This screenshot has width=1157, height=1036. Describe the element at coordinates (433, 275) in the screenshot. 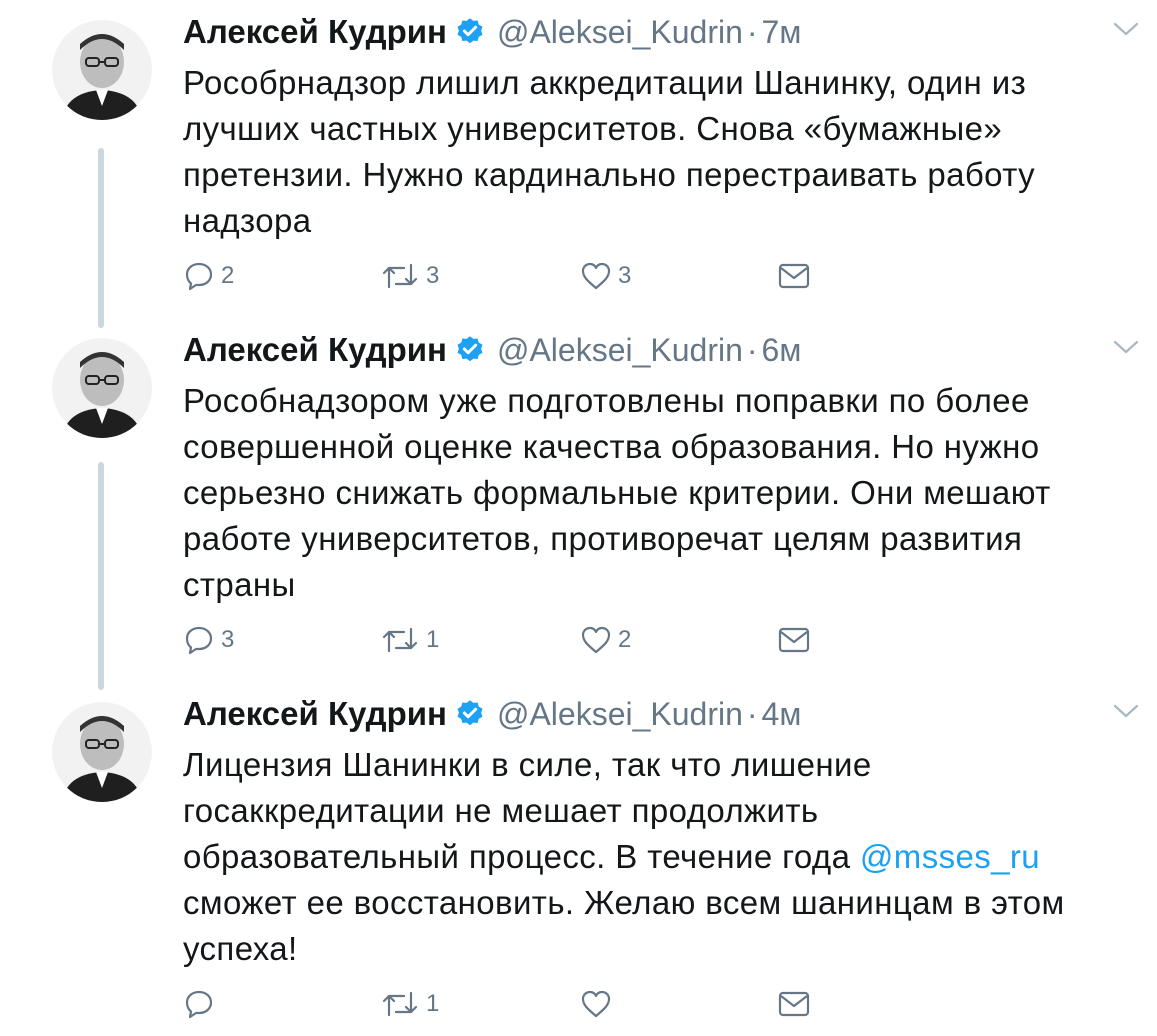

I see `retweet-count: 3` at that location.